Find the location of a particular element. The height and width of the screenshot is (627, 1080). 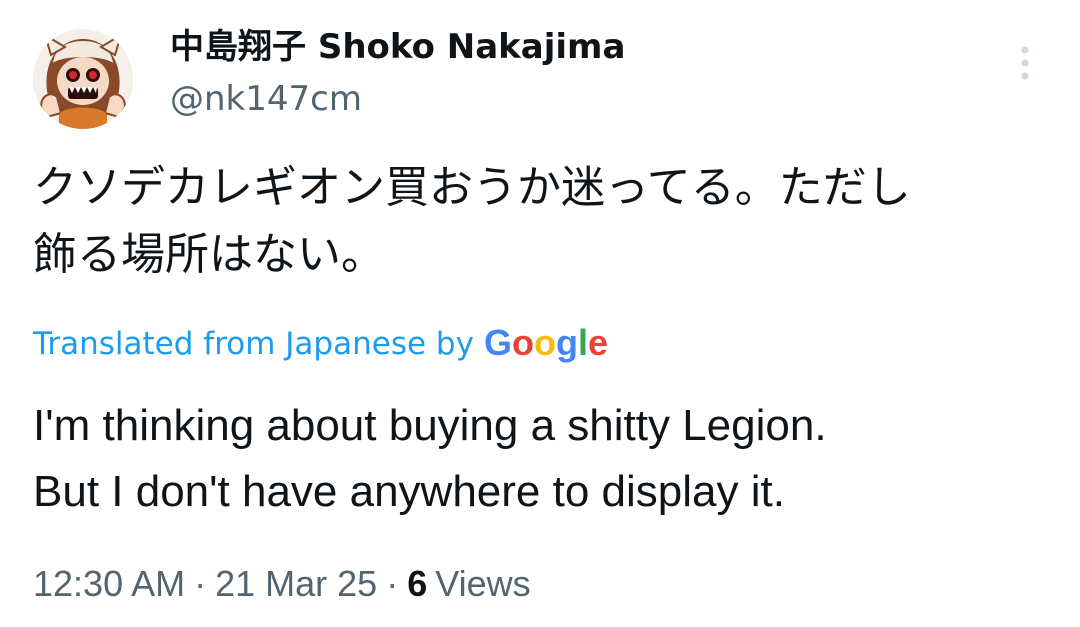

avatar-image is located at coordinates (83, 79).